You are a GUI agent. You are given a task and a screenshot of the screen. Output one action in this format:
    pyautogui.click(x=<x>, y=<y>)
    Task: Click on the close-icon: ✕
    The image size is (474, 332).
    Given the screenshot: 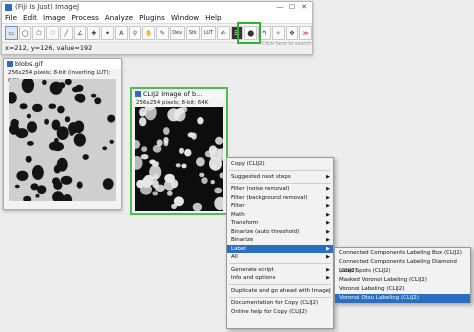 What is the action you would take?
    pyautogui.click(x=304, y=7)
    